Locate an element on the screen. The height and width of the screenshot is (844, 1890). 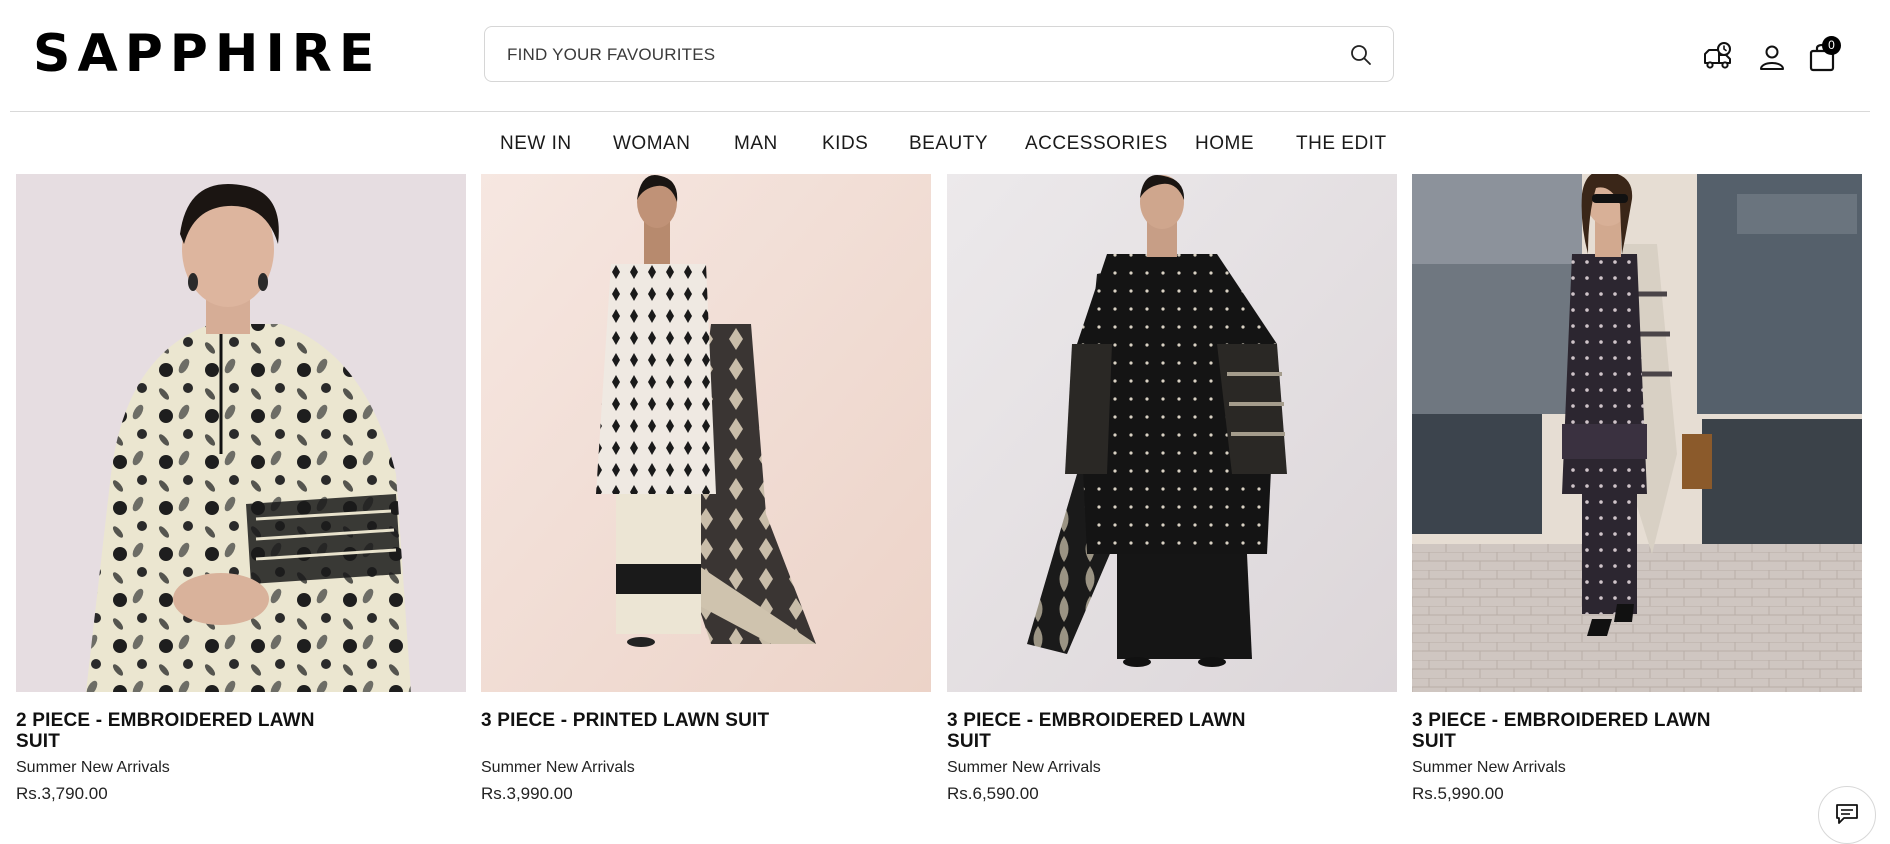
product-title: 2 PIECE - EMBROIDERED LAWN SUIT is located at coordinates (181, 731).